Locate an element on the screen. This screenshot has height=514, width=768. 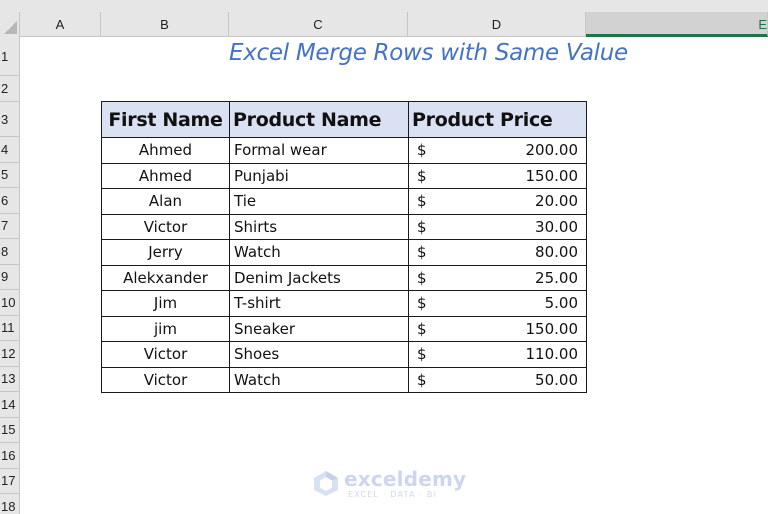
watermark-tagline: EXCEL · DATA · BI is located at coordinates (393, 494).